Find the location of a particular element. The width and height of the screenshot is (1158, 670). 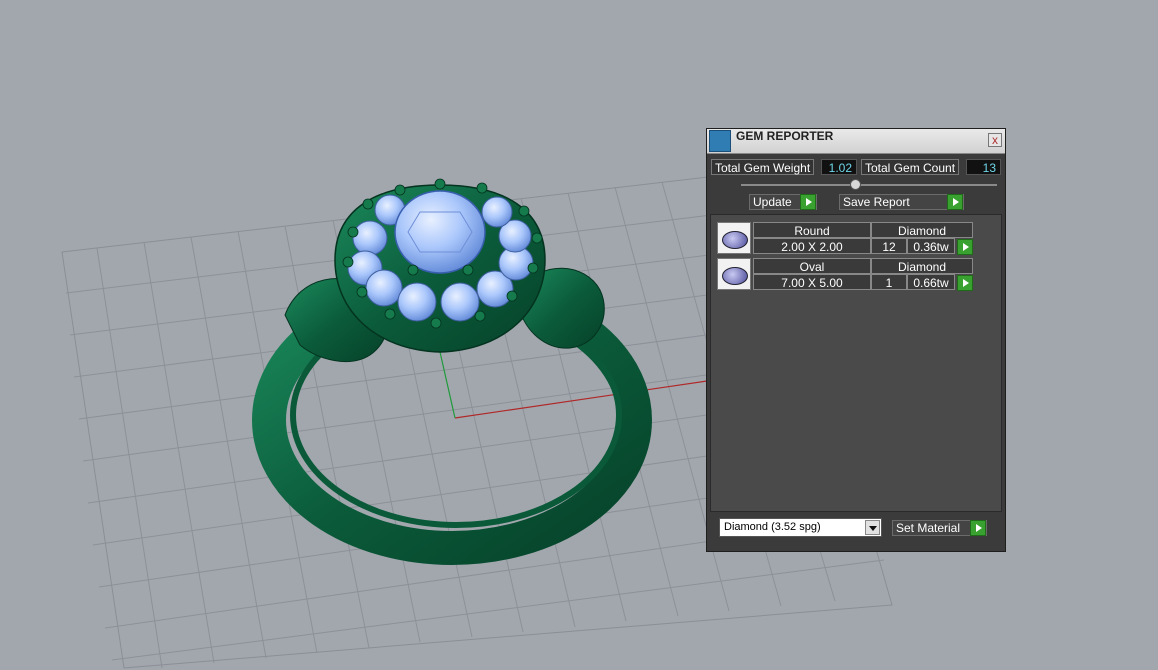

gem-weight: 0.36tw is located at coordinates (931, 246).